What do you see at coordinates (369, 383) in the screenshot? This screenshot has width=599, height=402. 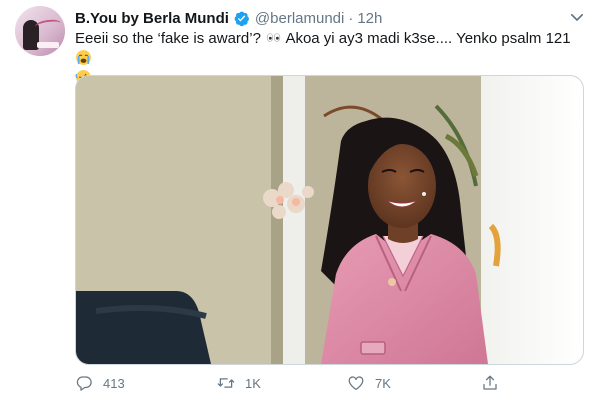 I see `like-button: 7K` at bounding box center [369, 383].